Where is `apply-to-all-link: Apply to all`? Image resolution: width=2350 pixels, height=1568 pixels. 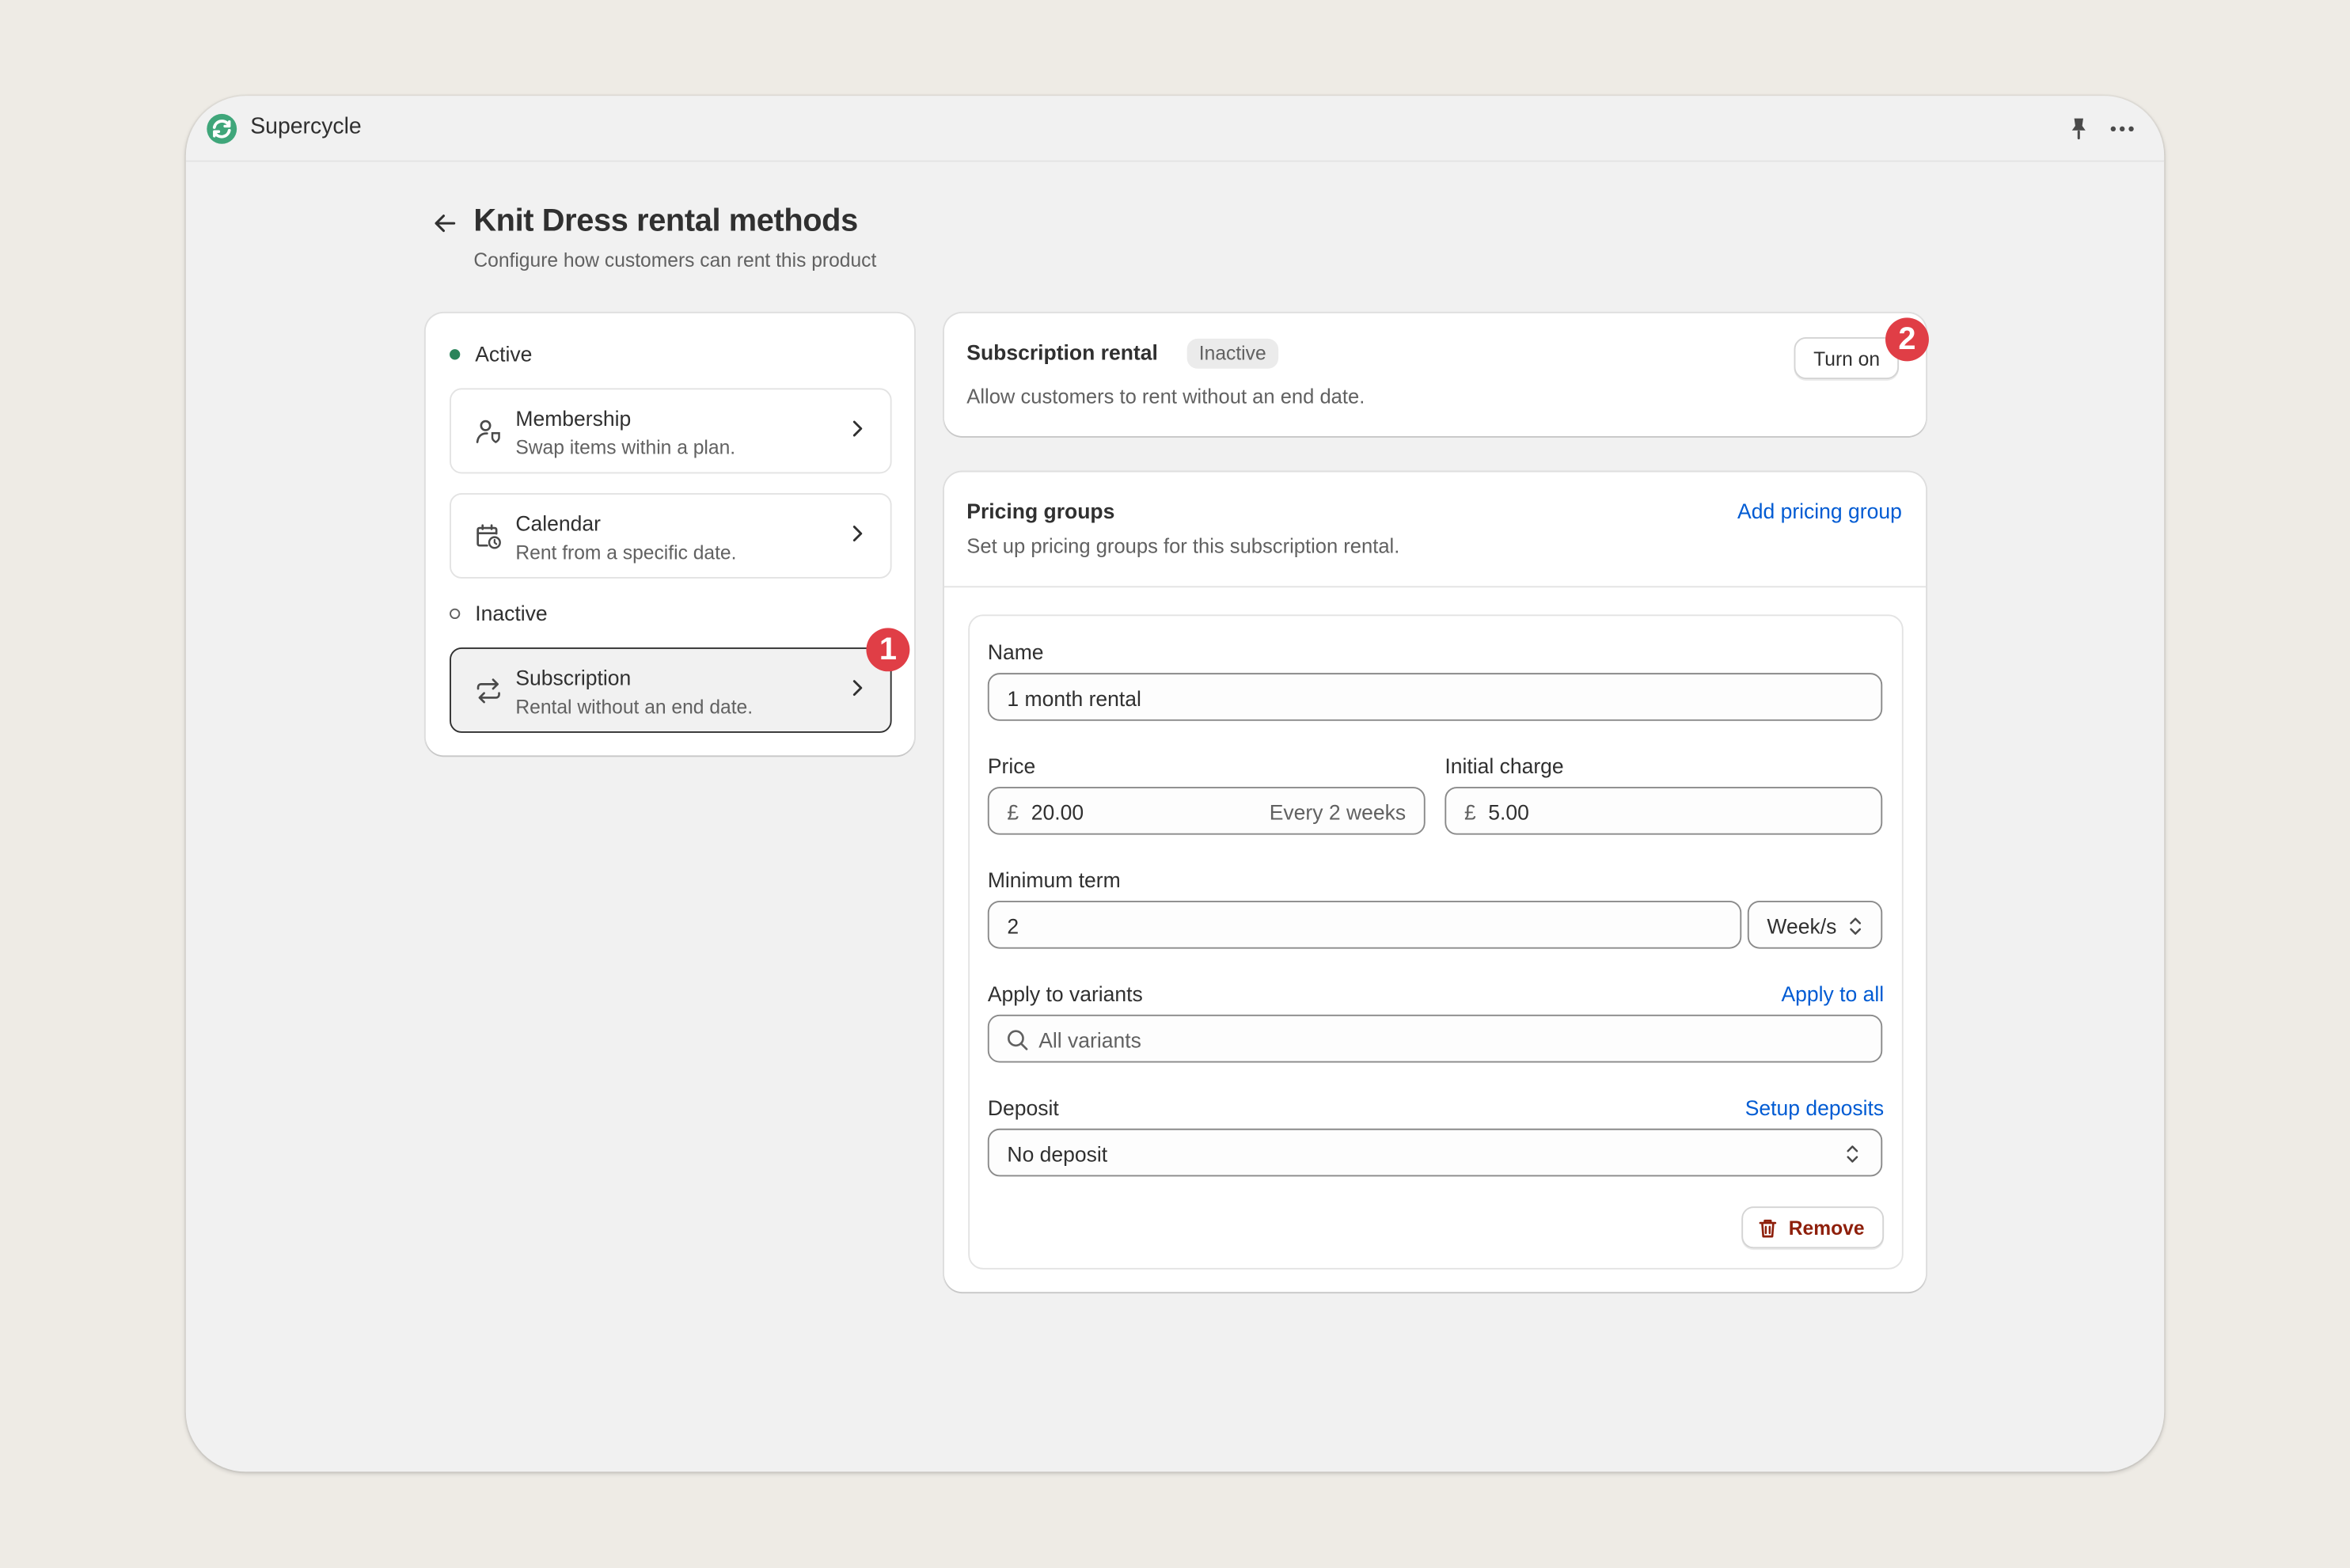 apply-to-all-link: Apply to all is located at coordinates (1832, 993).